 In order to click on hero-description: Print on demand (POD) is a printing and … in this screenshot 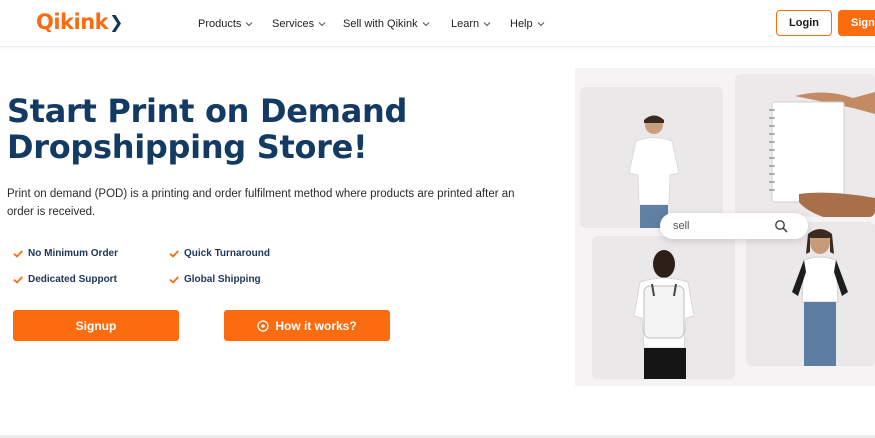, I will do `click(261, 203)`.